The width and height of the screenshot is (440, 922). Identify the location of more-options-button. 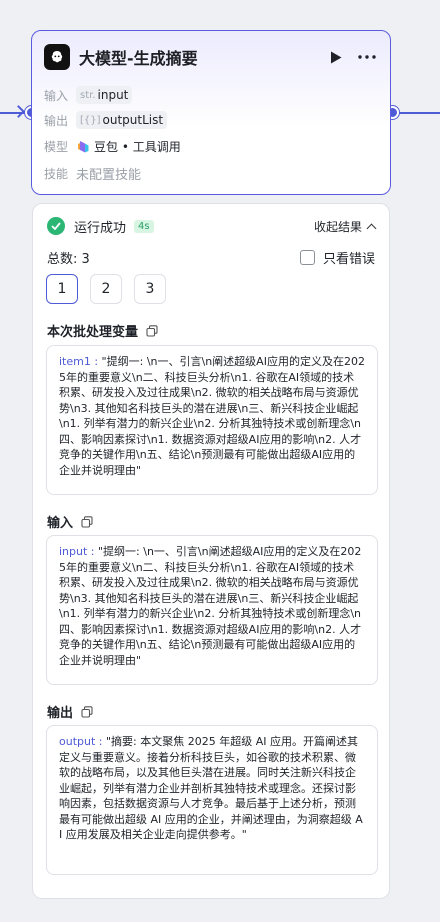
(367, 57).